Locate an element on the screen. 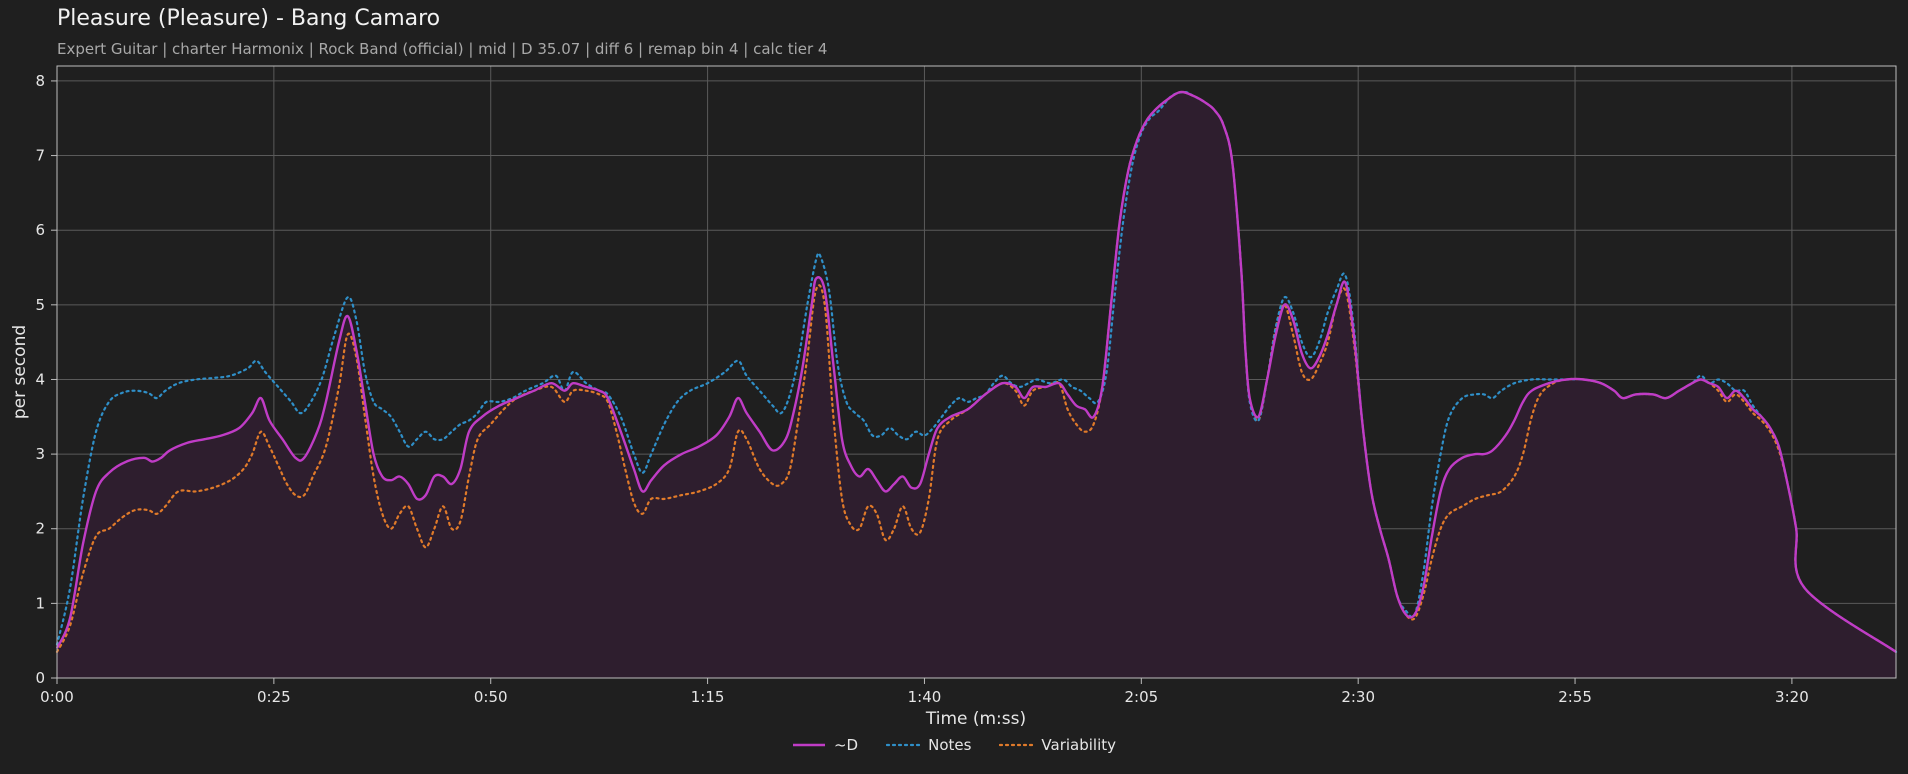 The width and height of the screenshot is (1908, 774). legend: ~D Notes Variability is located at coordinates (954, 745).